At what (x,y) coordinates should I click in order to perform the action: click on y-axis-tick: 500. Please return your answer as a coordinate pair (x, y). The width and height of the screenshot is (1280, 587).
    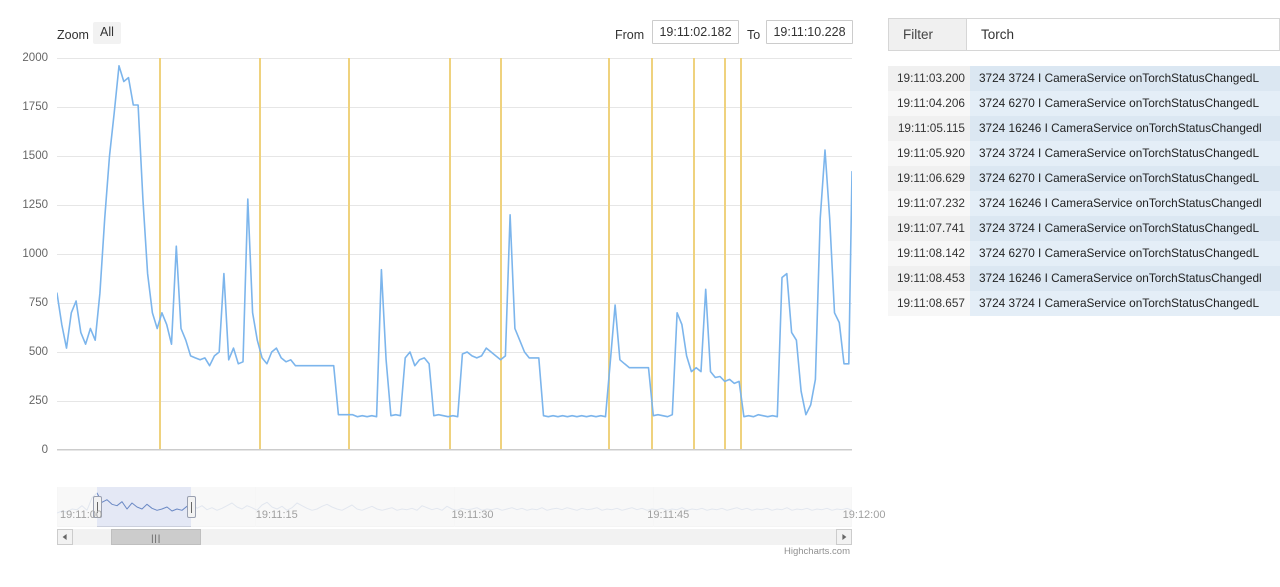
    Looking at the image, I should click on (38, 352).